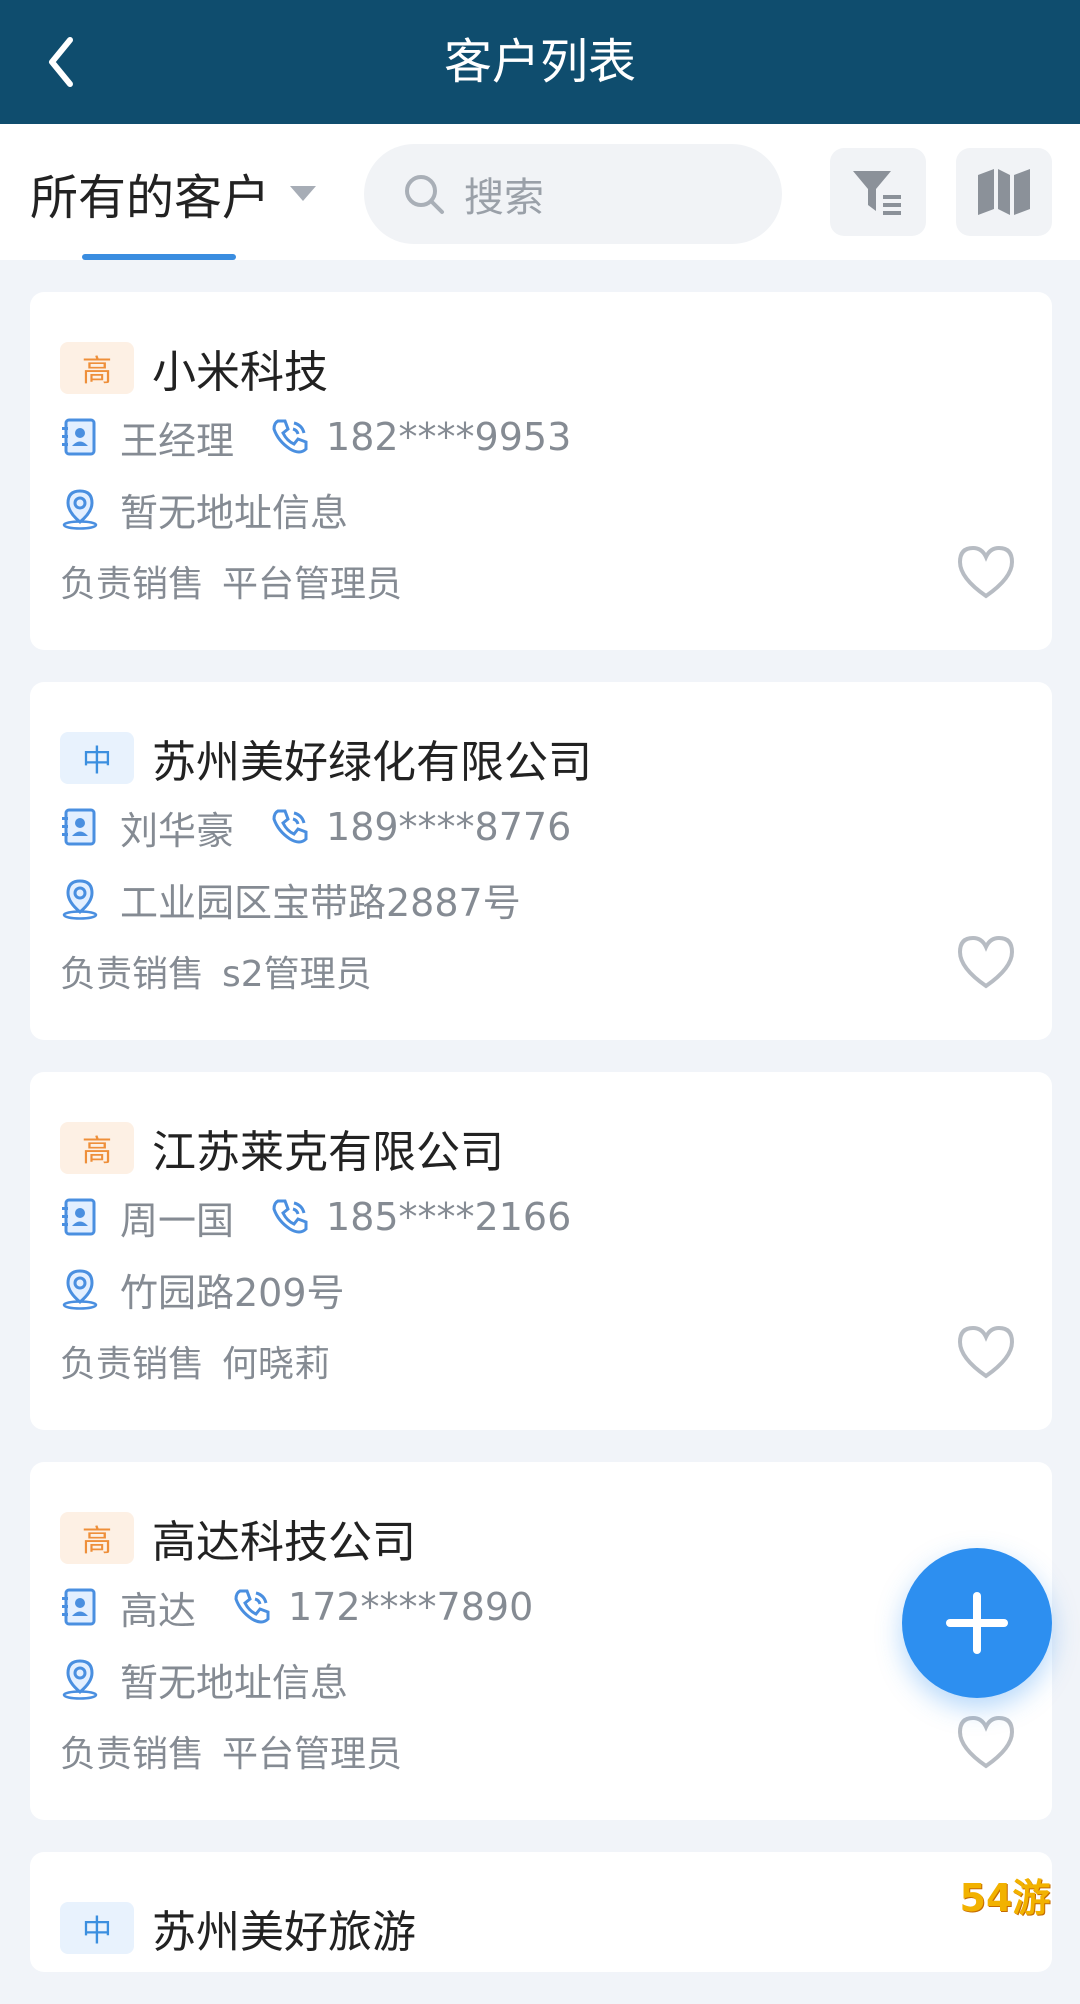 The height and width of the screenshot is (2004, 1080). What do you see at coordinates (448, 1217) in the screenshot?
I see `phone-number: 185****2166` at bounding box center [448, 1217].